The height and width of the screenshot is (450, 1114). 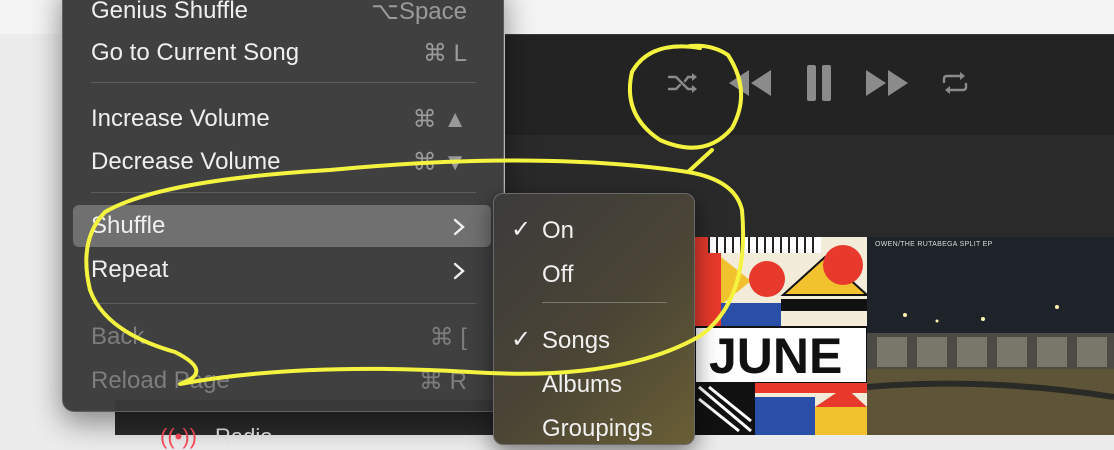 I want to click on submenu-item-on: ✓ On, so click(x=594, y=230).